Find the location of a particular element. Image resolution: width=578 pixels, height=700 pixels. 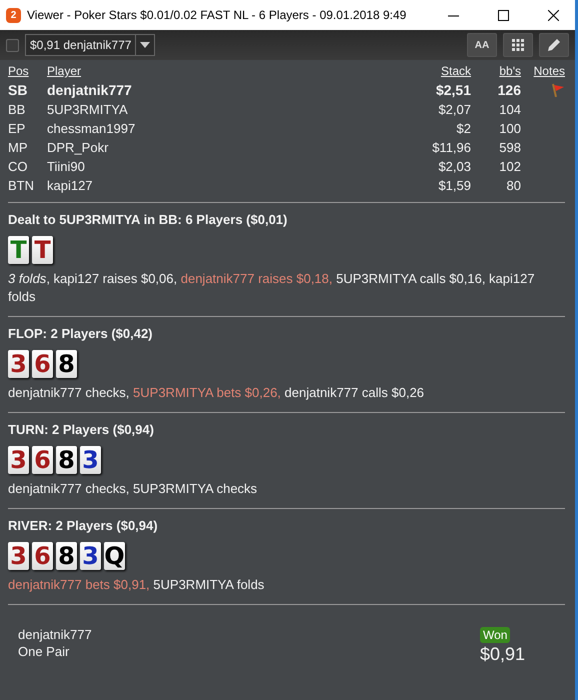

bb-cell-text: 80 is located at coordinates (513, 185).